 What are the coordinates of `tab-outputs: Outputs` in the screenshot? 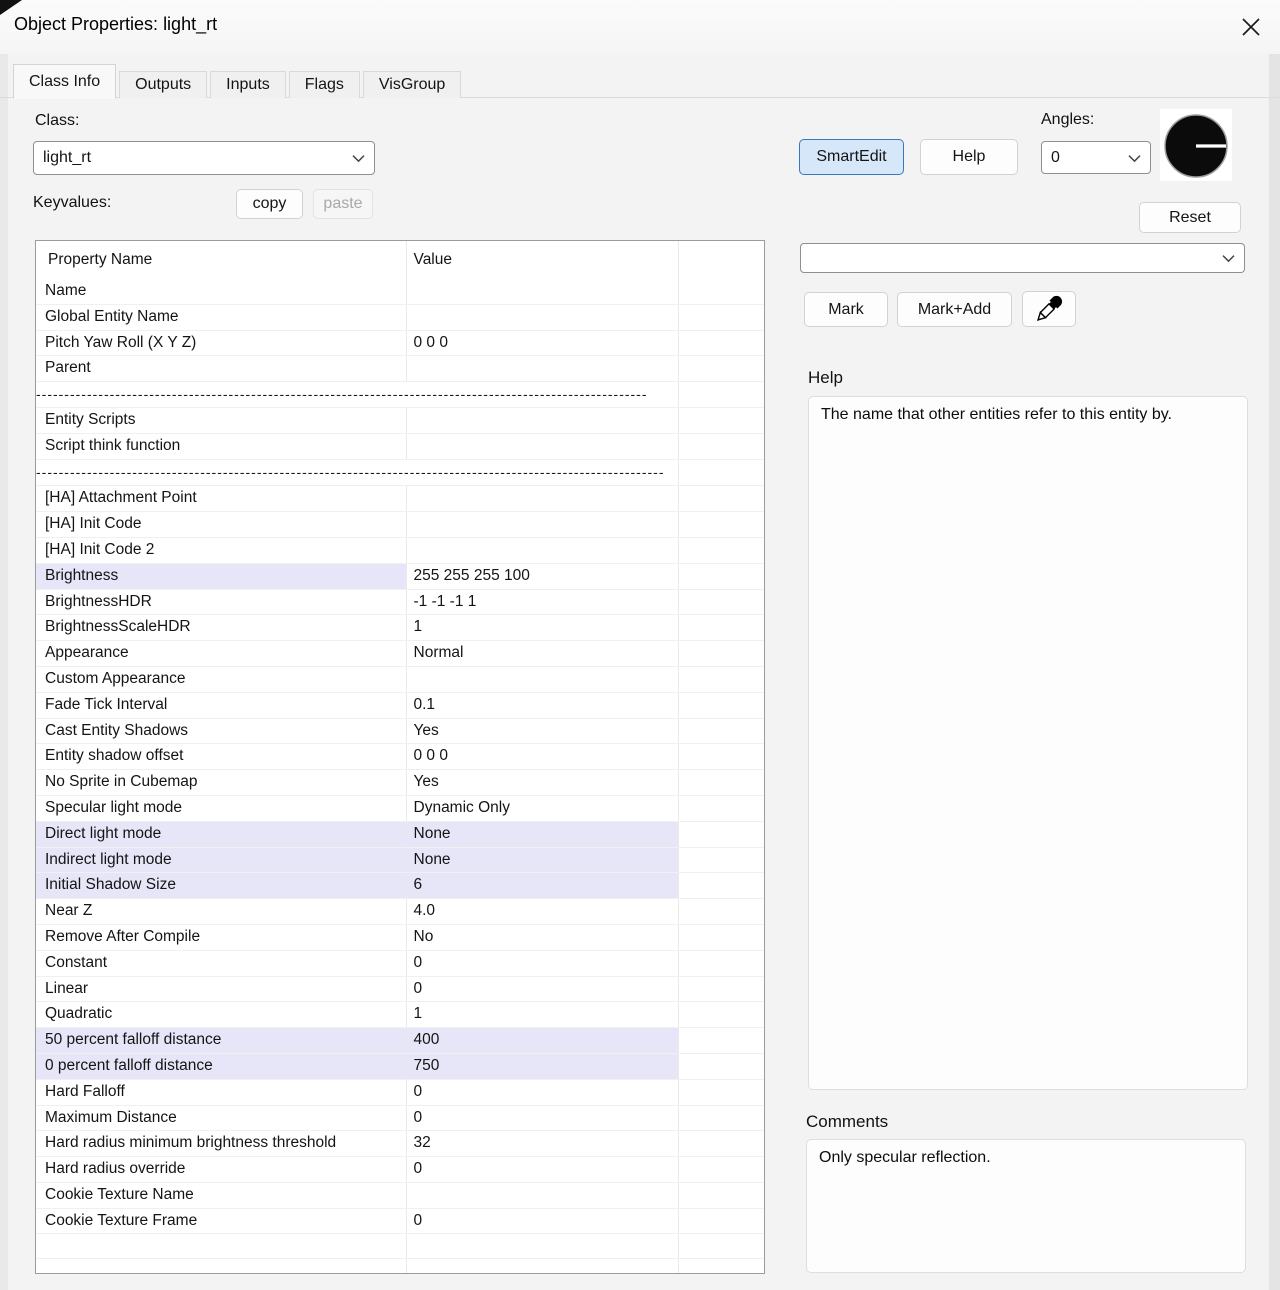 It's located at (163, 84).